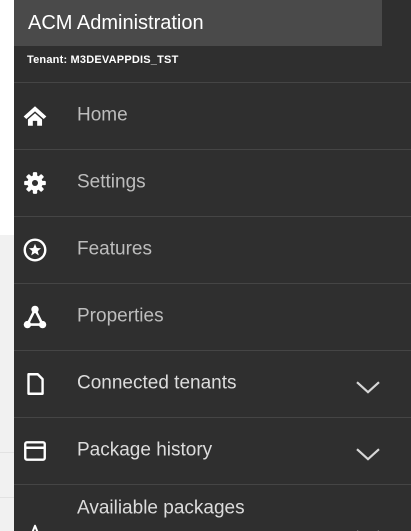 The height and width of the screenshot is (531, 411). What do you see at coordinates (114, 249) in the screenshot?
I see `sidebar-item-label: Features` at bounding box center [114, 249].